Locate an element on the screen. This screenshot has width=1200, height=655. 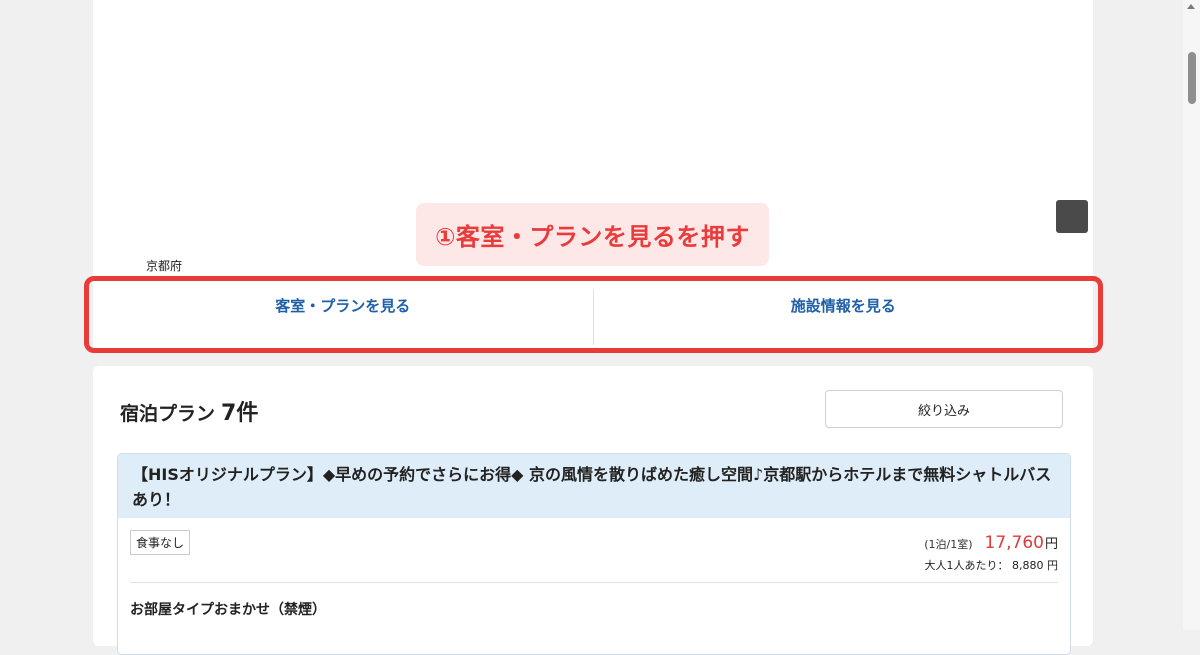
price-value: 17,760 is located at coordinates (1014, 543).